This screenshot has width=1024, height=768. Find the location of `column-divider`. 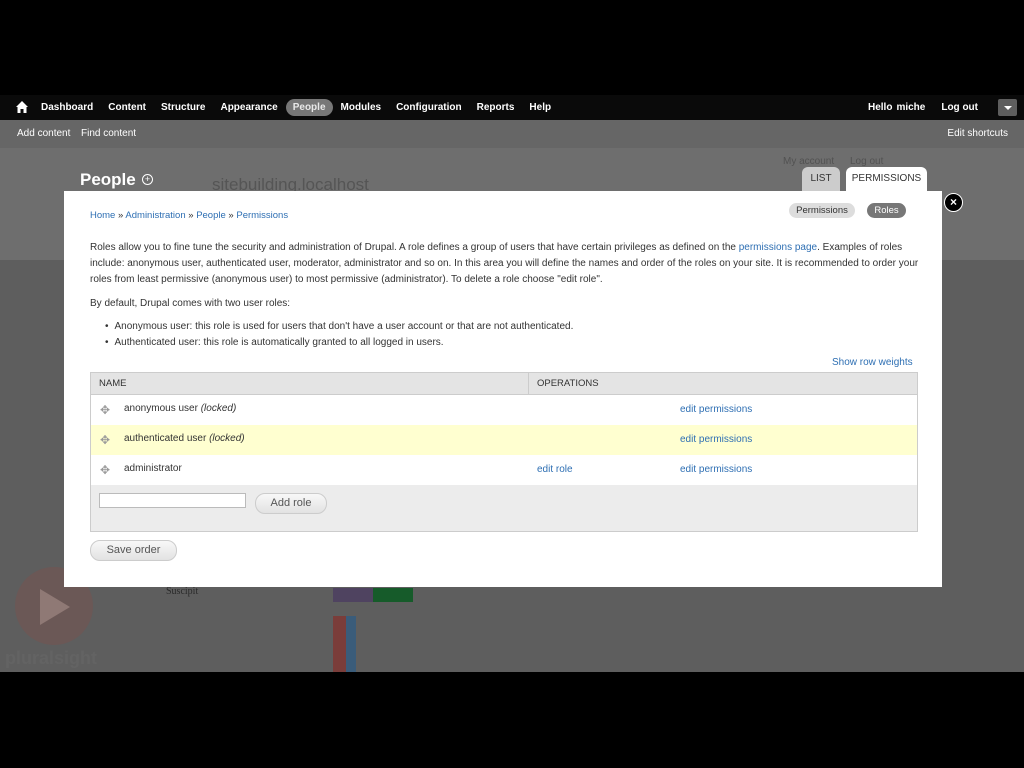

column-divider is located at coordinates (528, 383).